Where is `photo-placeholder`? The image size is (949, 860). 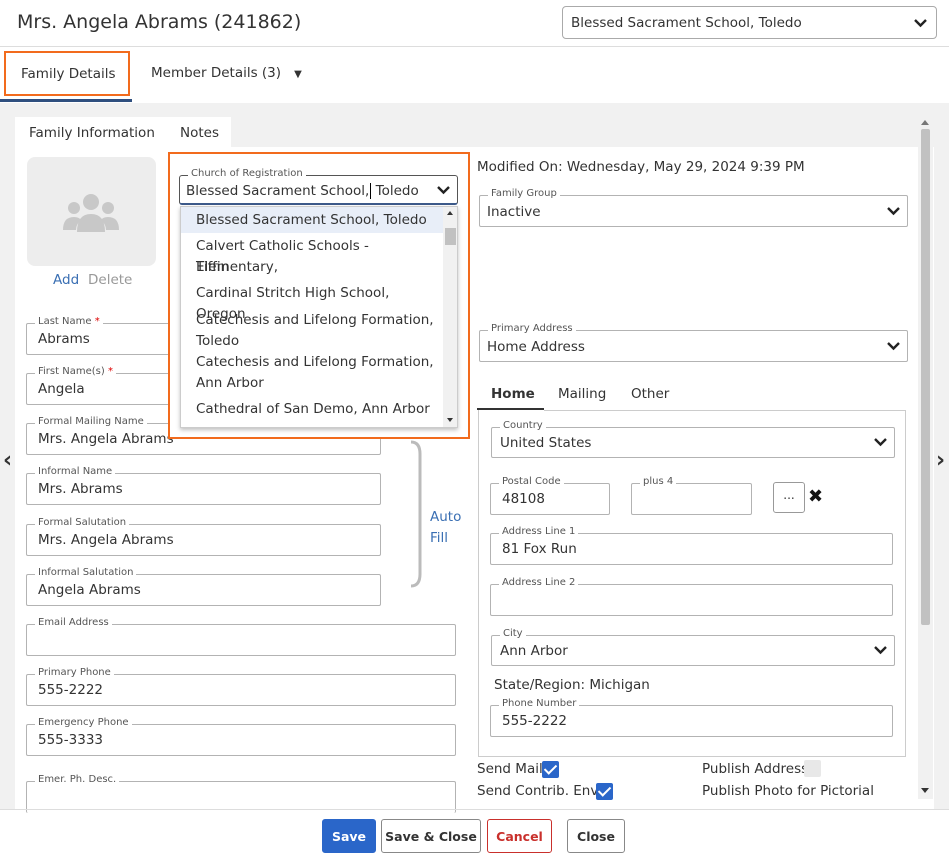
photo-placeholder is located at coordinates (91, 211).